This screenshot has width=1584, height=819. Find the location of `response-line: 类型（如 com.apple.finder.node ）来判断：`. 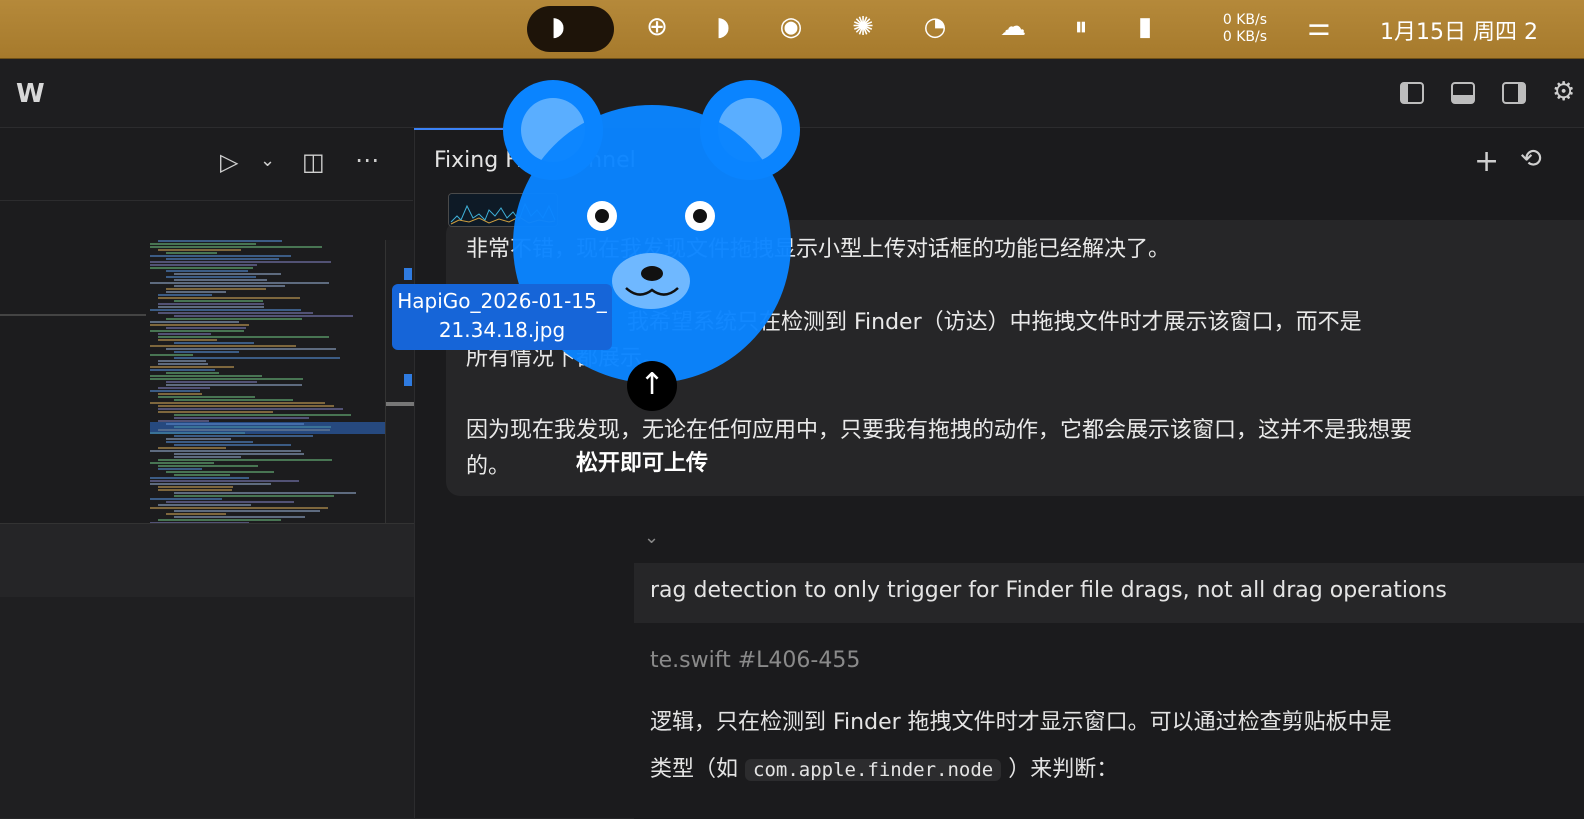

response-line: 类型（如 com.apple.finder.node ）来判断： is located at coordinates (884, 767).